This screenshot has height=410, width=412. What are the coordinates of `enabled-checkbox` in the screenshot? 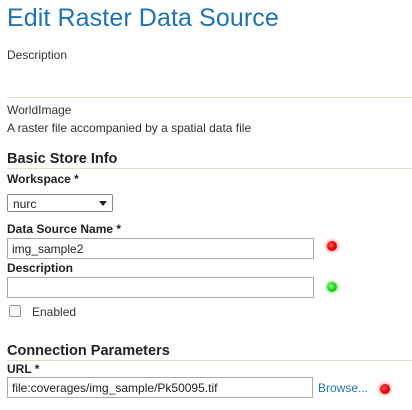 It's located at (15, 311).